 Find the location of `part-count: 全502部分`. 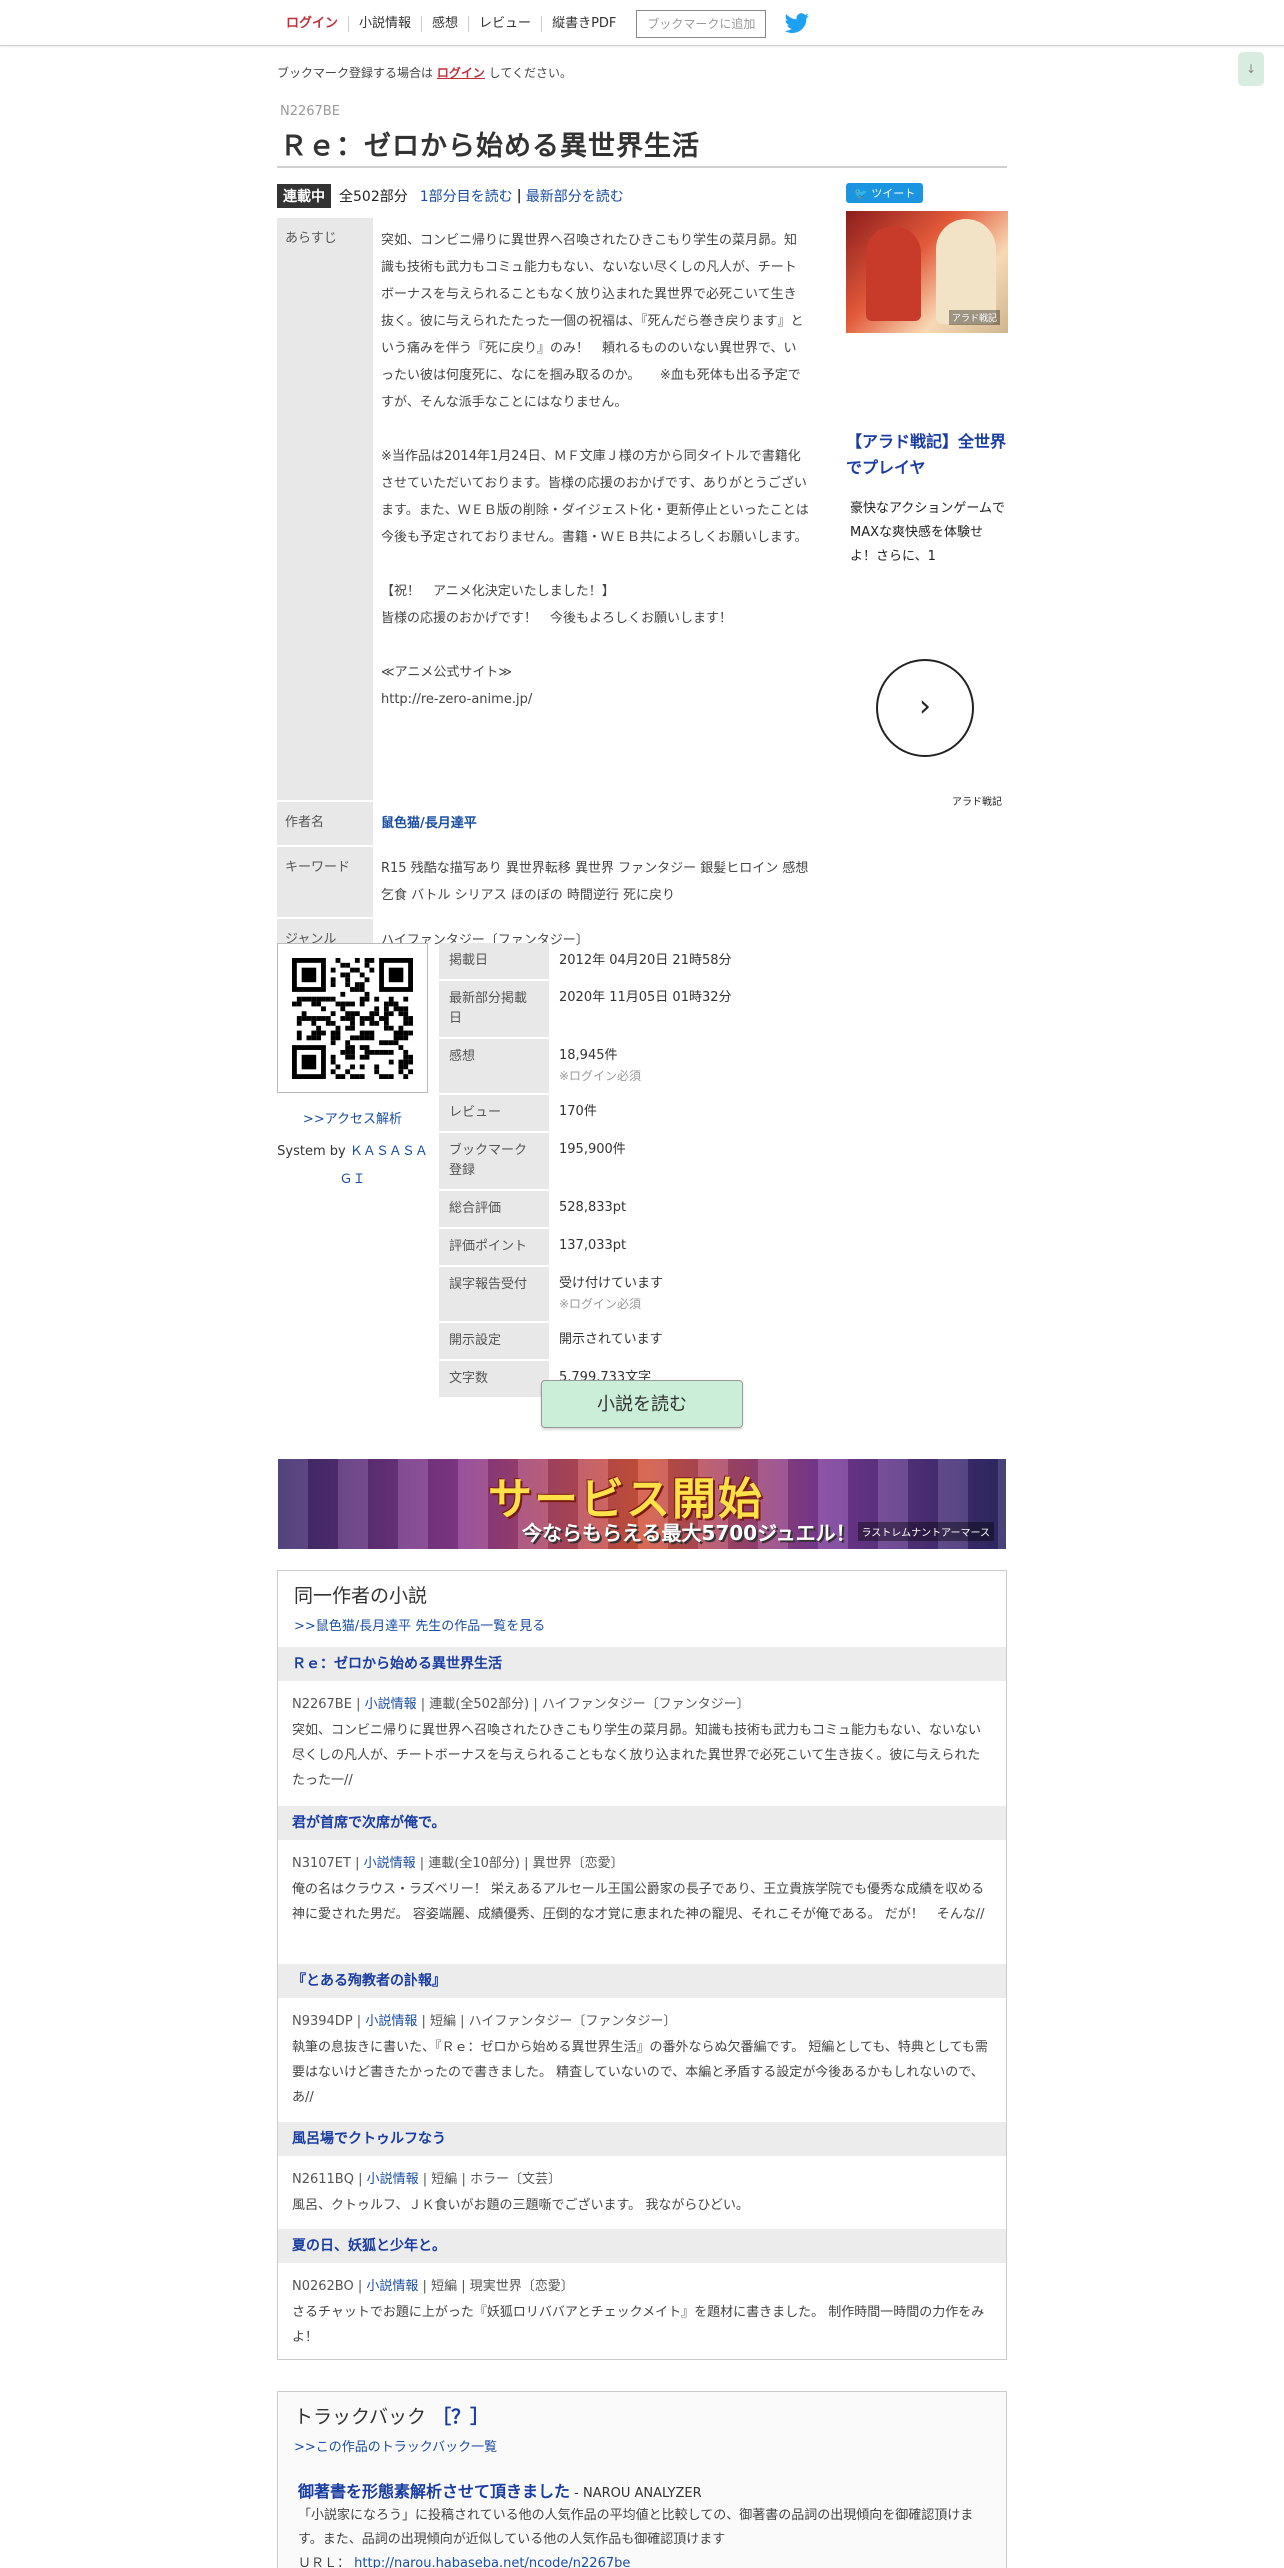

part-count: 全502部分 is located at coordinates (373, 197).